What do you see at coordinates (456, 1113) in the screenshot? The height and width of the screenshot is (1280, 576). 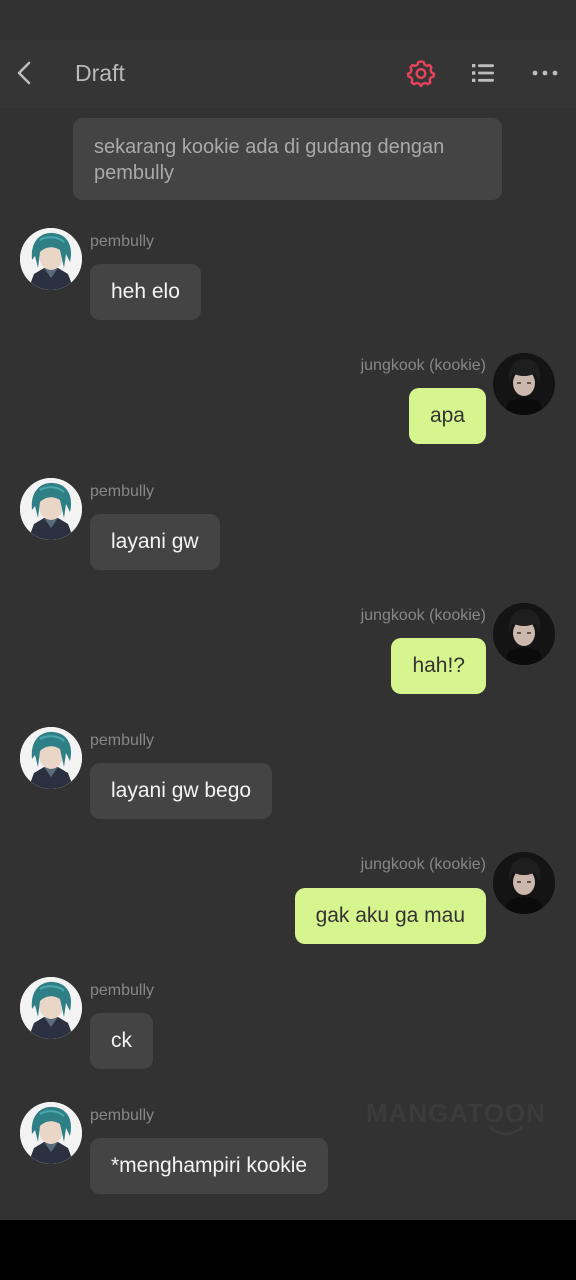 I see `watermark-logo: MANGATOON` at bounding box center [456, 1113].